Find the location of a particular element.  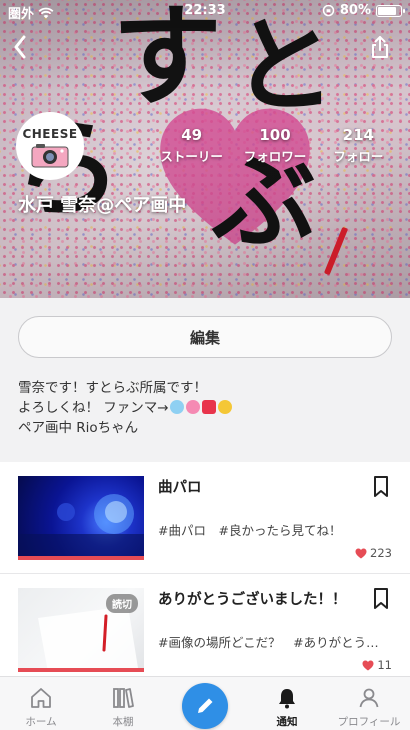

avatar: CHEESE is located at coordinates (50, 146).